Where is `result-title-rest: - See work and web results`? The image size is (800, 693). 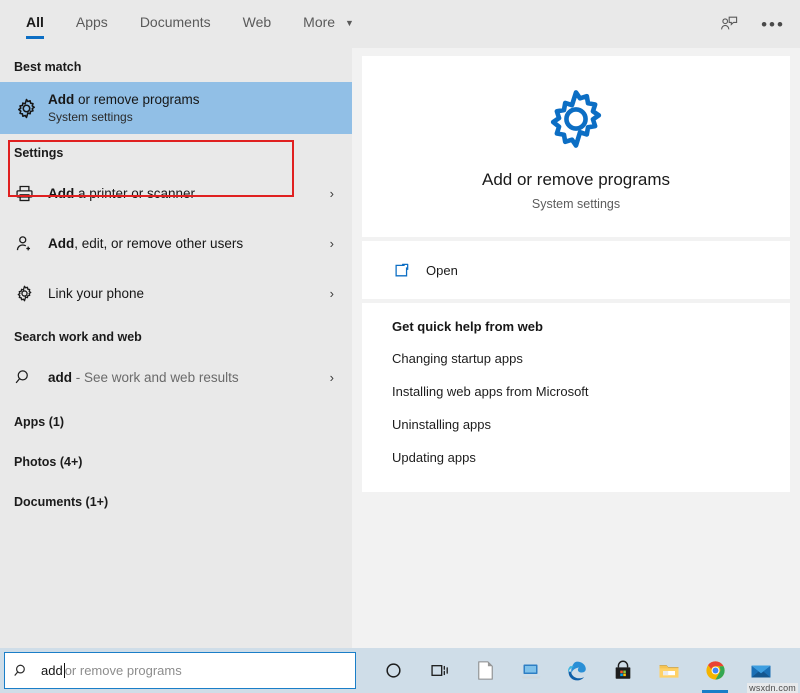 result-title-rest: - See work and web results is located at coordinates (155, 377).